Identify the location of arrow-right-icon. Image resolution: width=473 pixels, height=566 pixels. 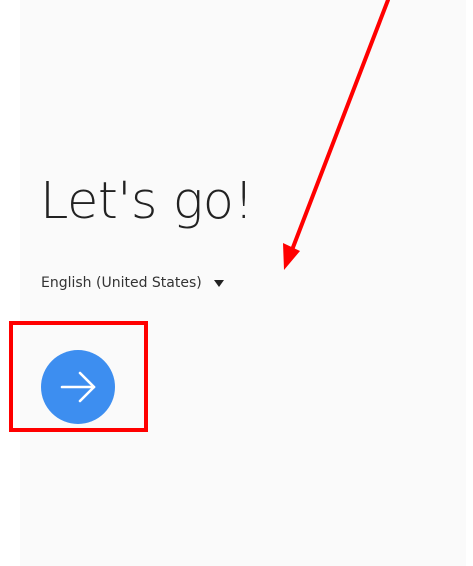
(78, 387).